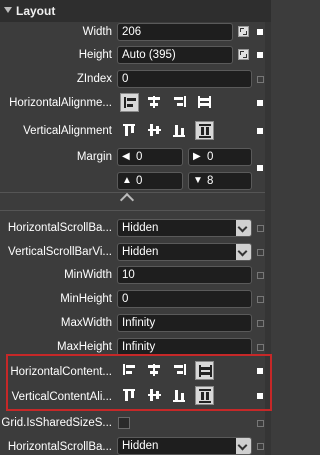 The height and width of the screenshot is (455, 320). I want to click on max-width-label: MaxWidth, so click(86, 323).